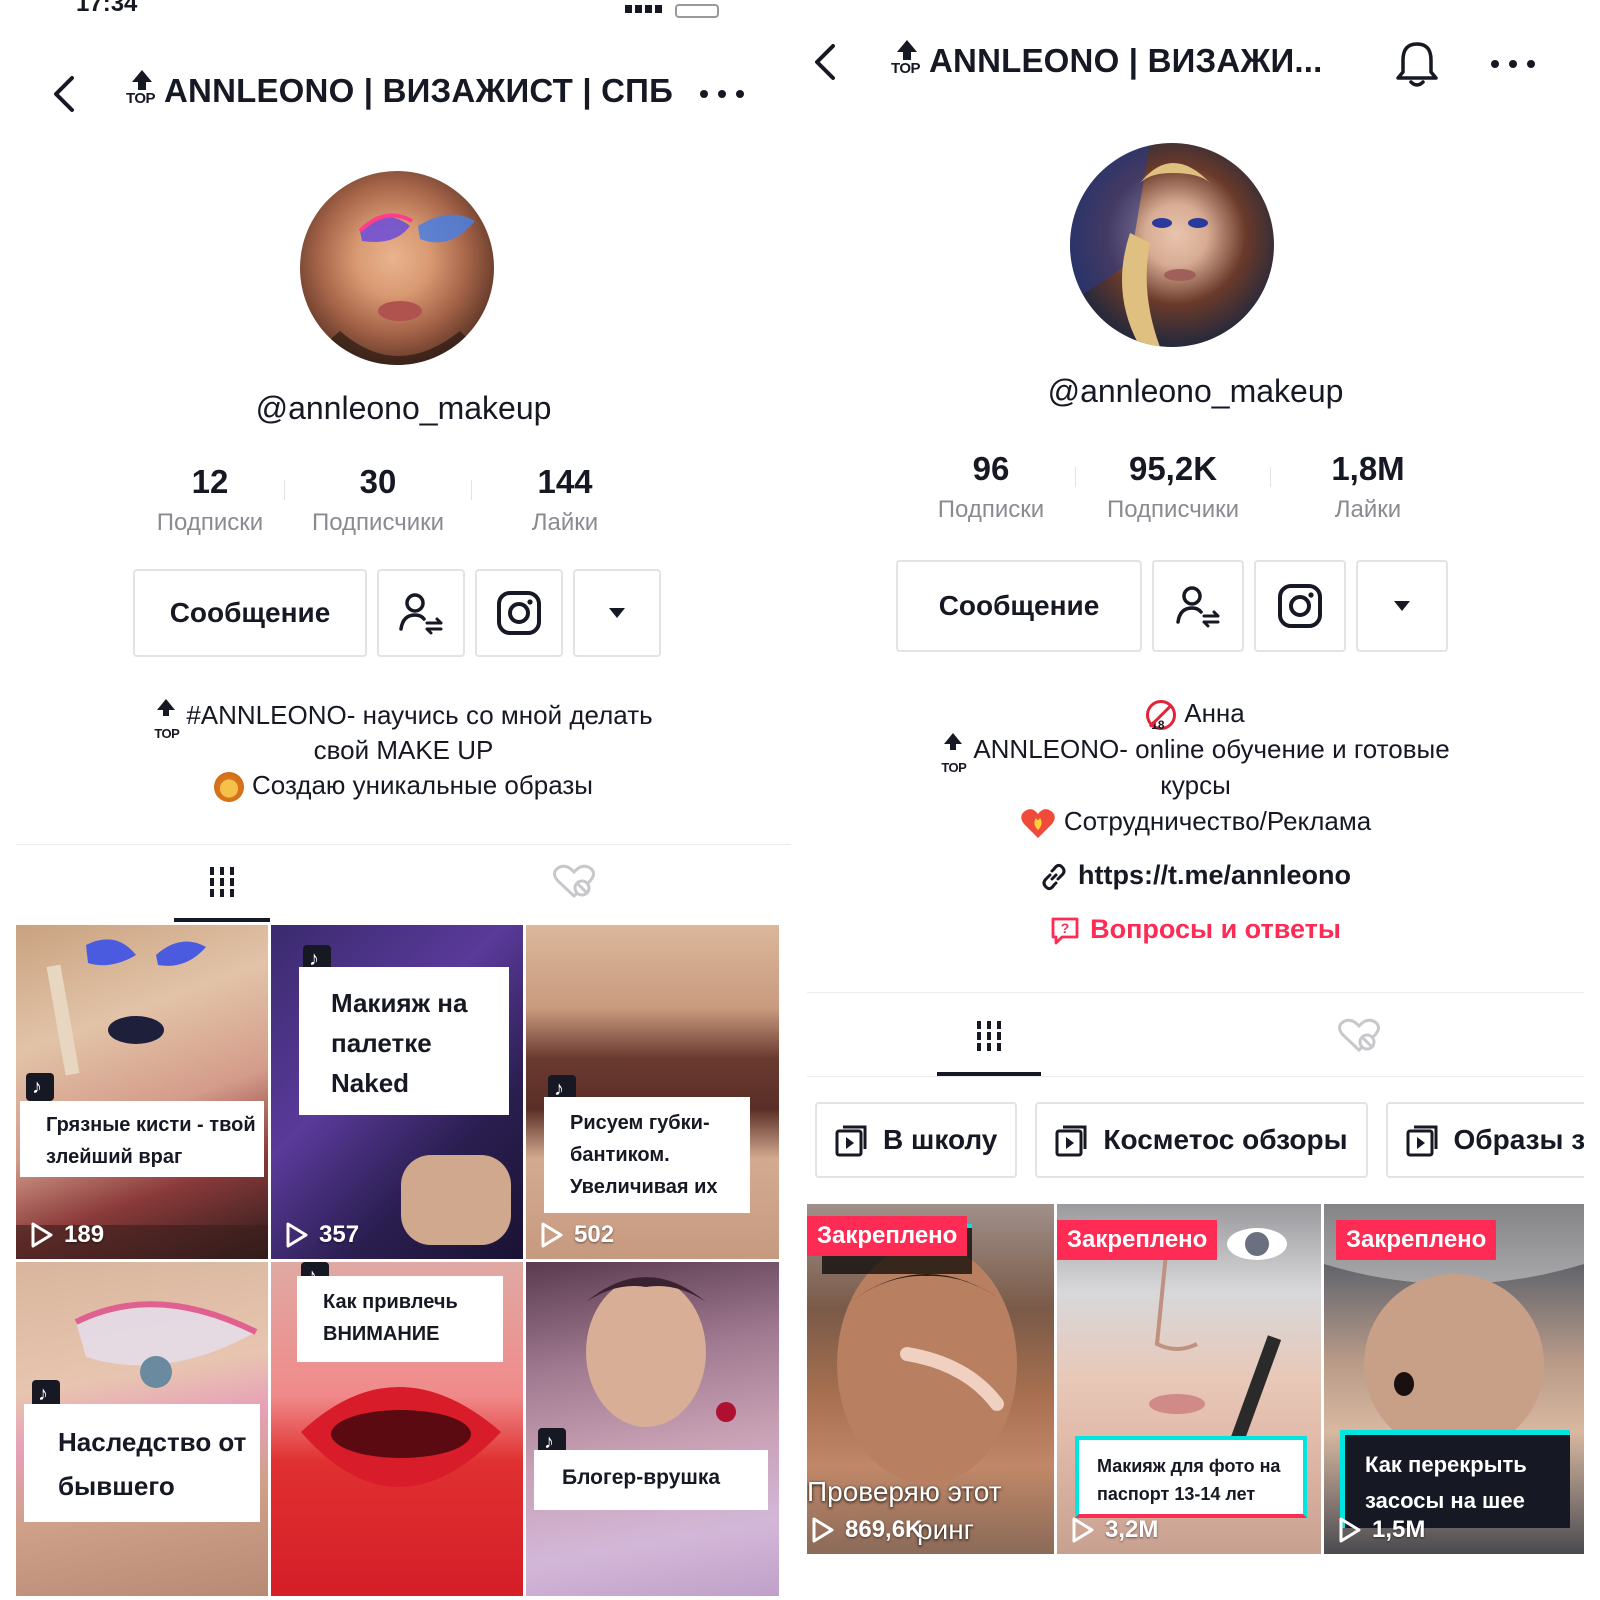 Image resolution: width=1600 pixels, height=1600 pixels. I want to click on bio-line-4: Сотрудничество/Реклама, so click(1217, 821).